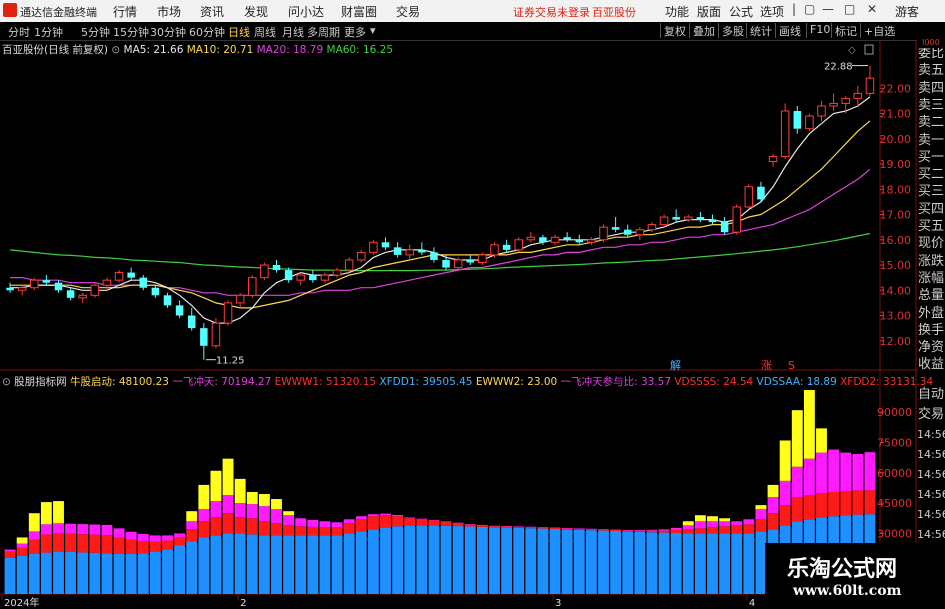 The image size is (945, 609). Describe the element at coordinates (931, 123) in the screenshot. I see `side-panel-item: 卖二` at that location.